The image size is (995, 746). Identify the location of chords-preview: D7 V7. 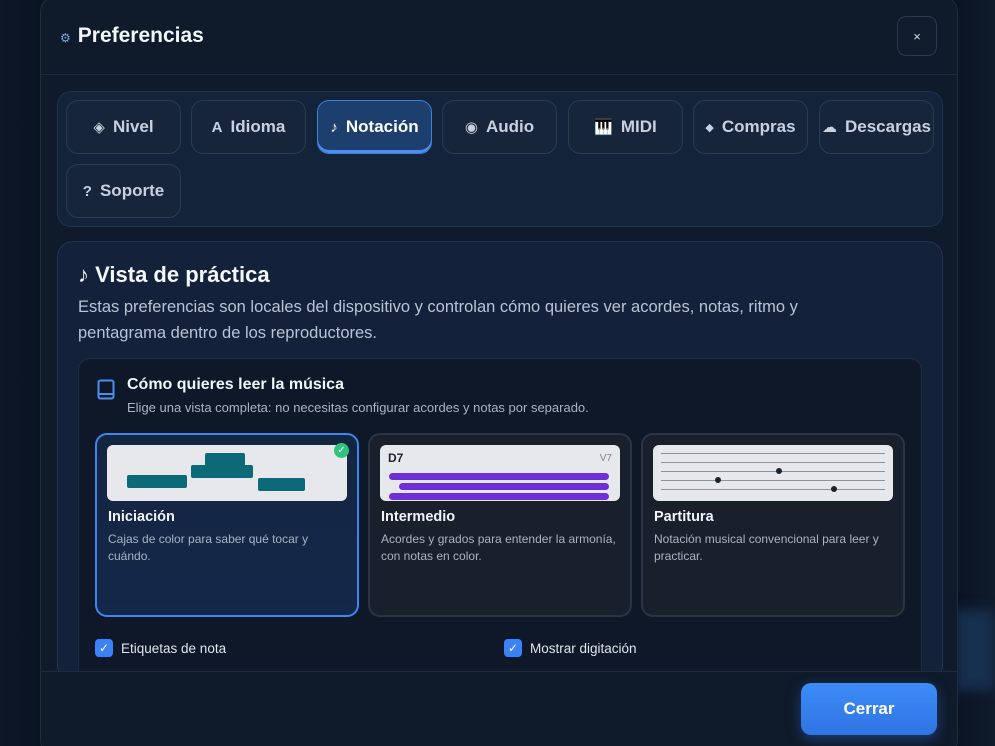
(500, 473).